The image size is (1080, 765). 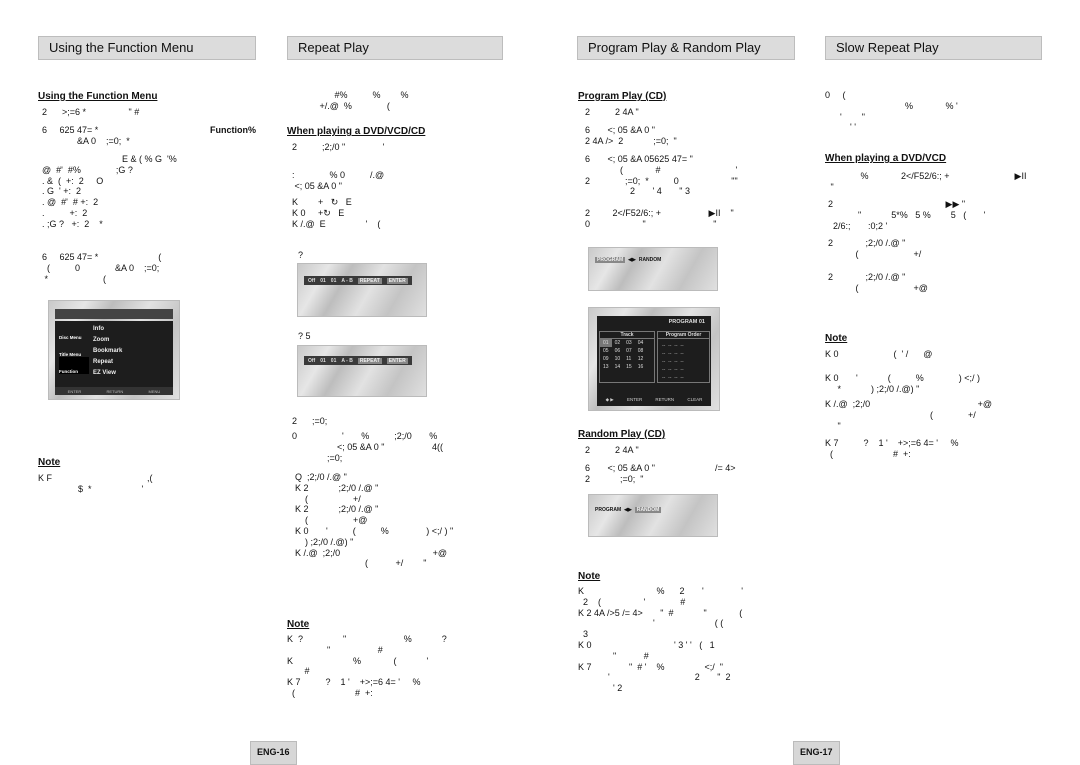 I want to click on menu-item-bookmark: Bookmark, so click(x=108, y=351).